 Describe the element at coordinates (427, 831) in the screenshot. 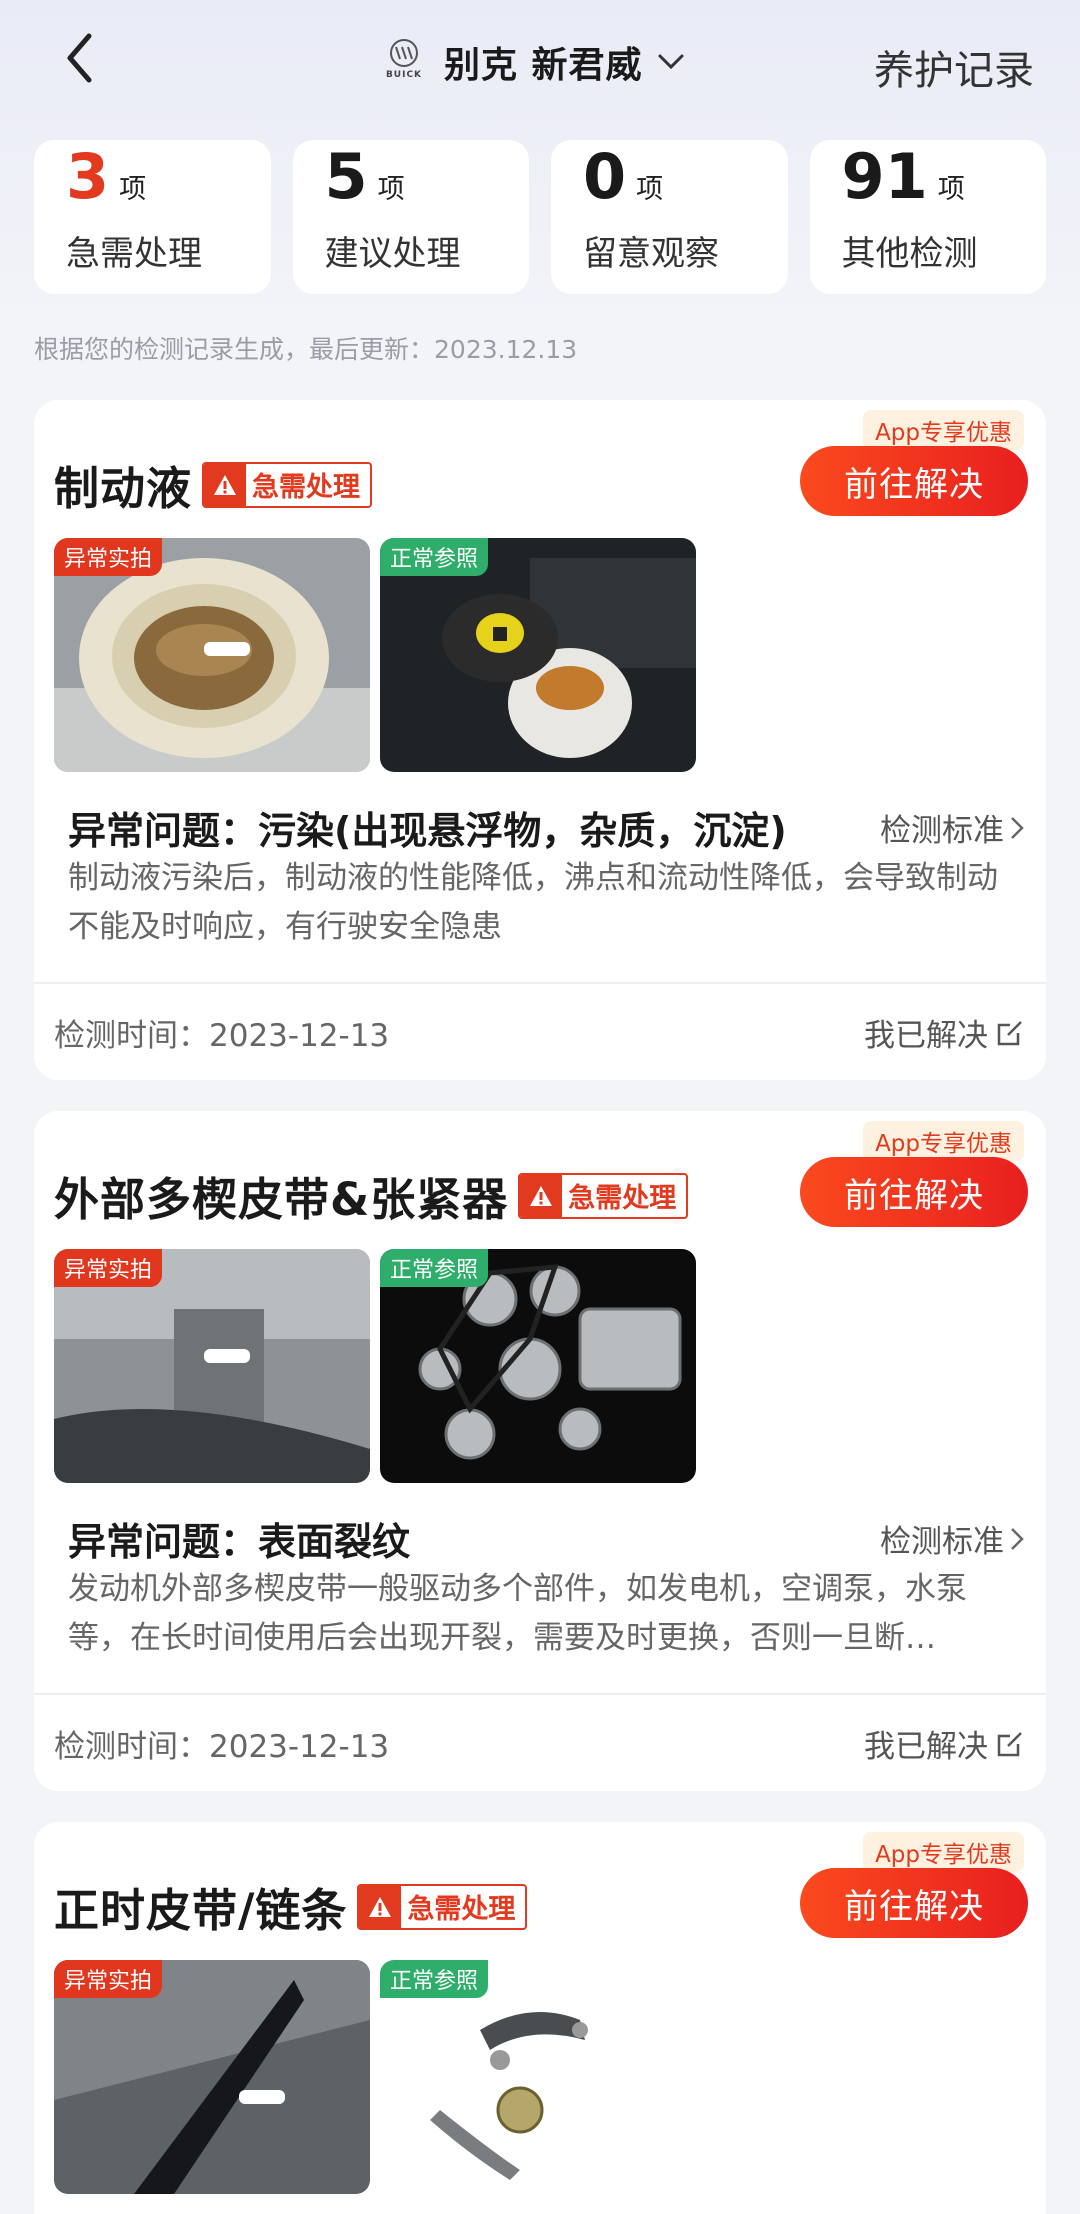

I see `issue-text: 异常问题：污染(出现悬浮物，杂质，沉淀)` at that location.